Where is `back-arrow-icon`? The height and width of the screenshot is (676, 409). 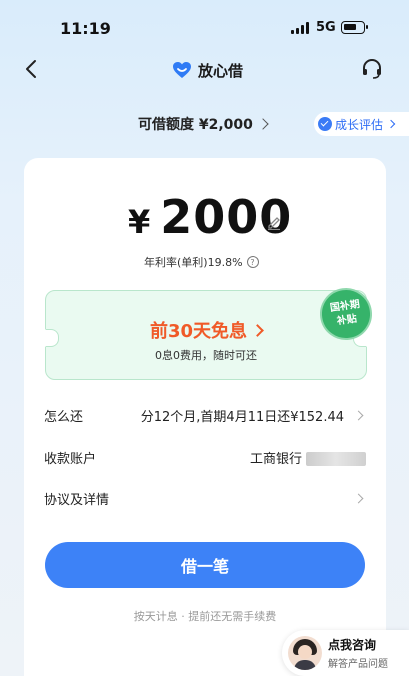 back-arrow-icon is located at coordinates (32, 69).